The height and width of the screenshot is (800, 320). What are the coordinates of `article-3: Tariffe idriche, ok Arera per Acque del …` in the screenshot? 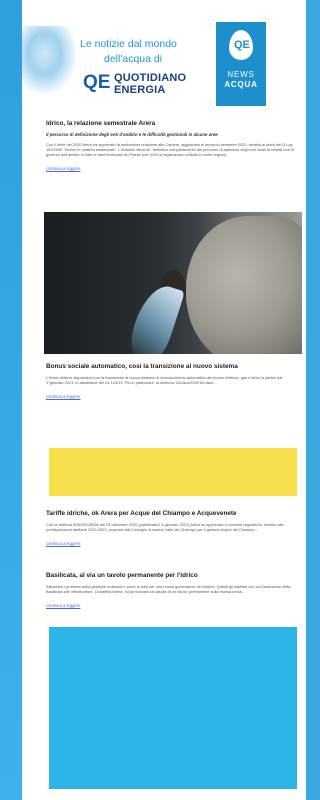 It's located at (171, 530).